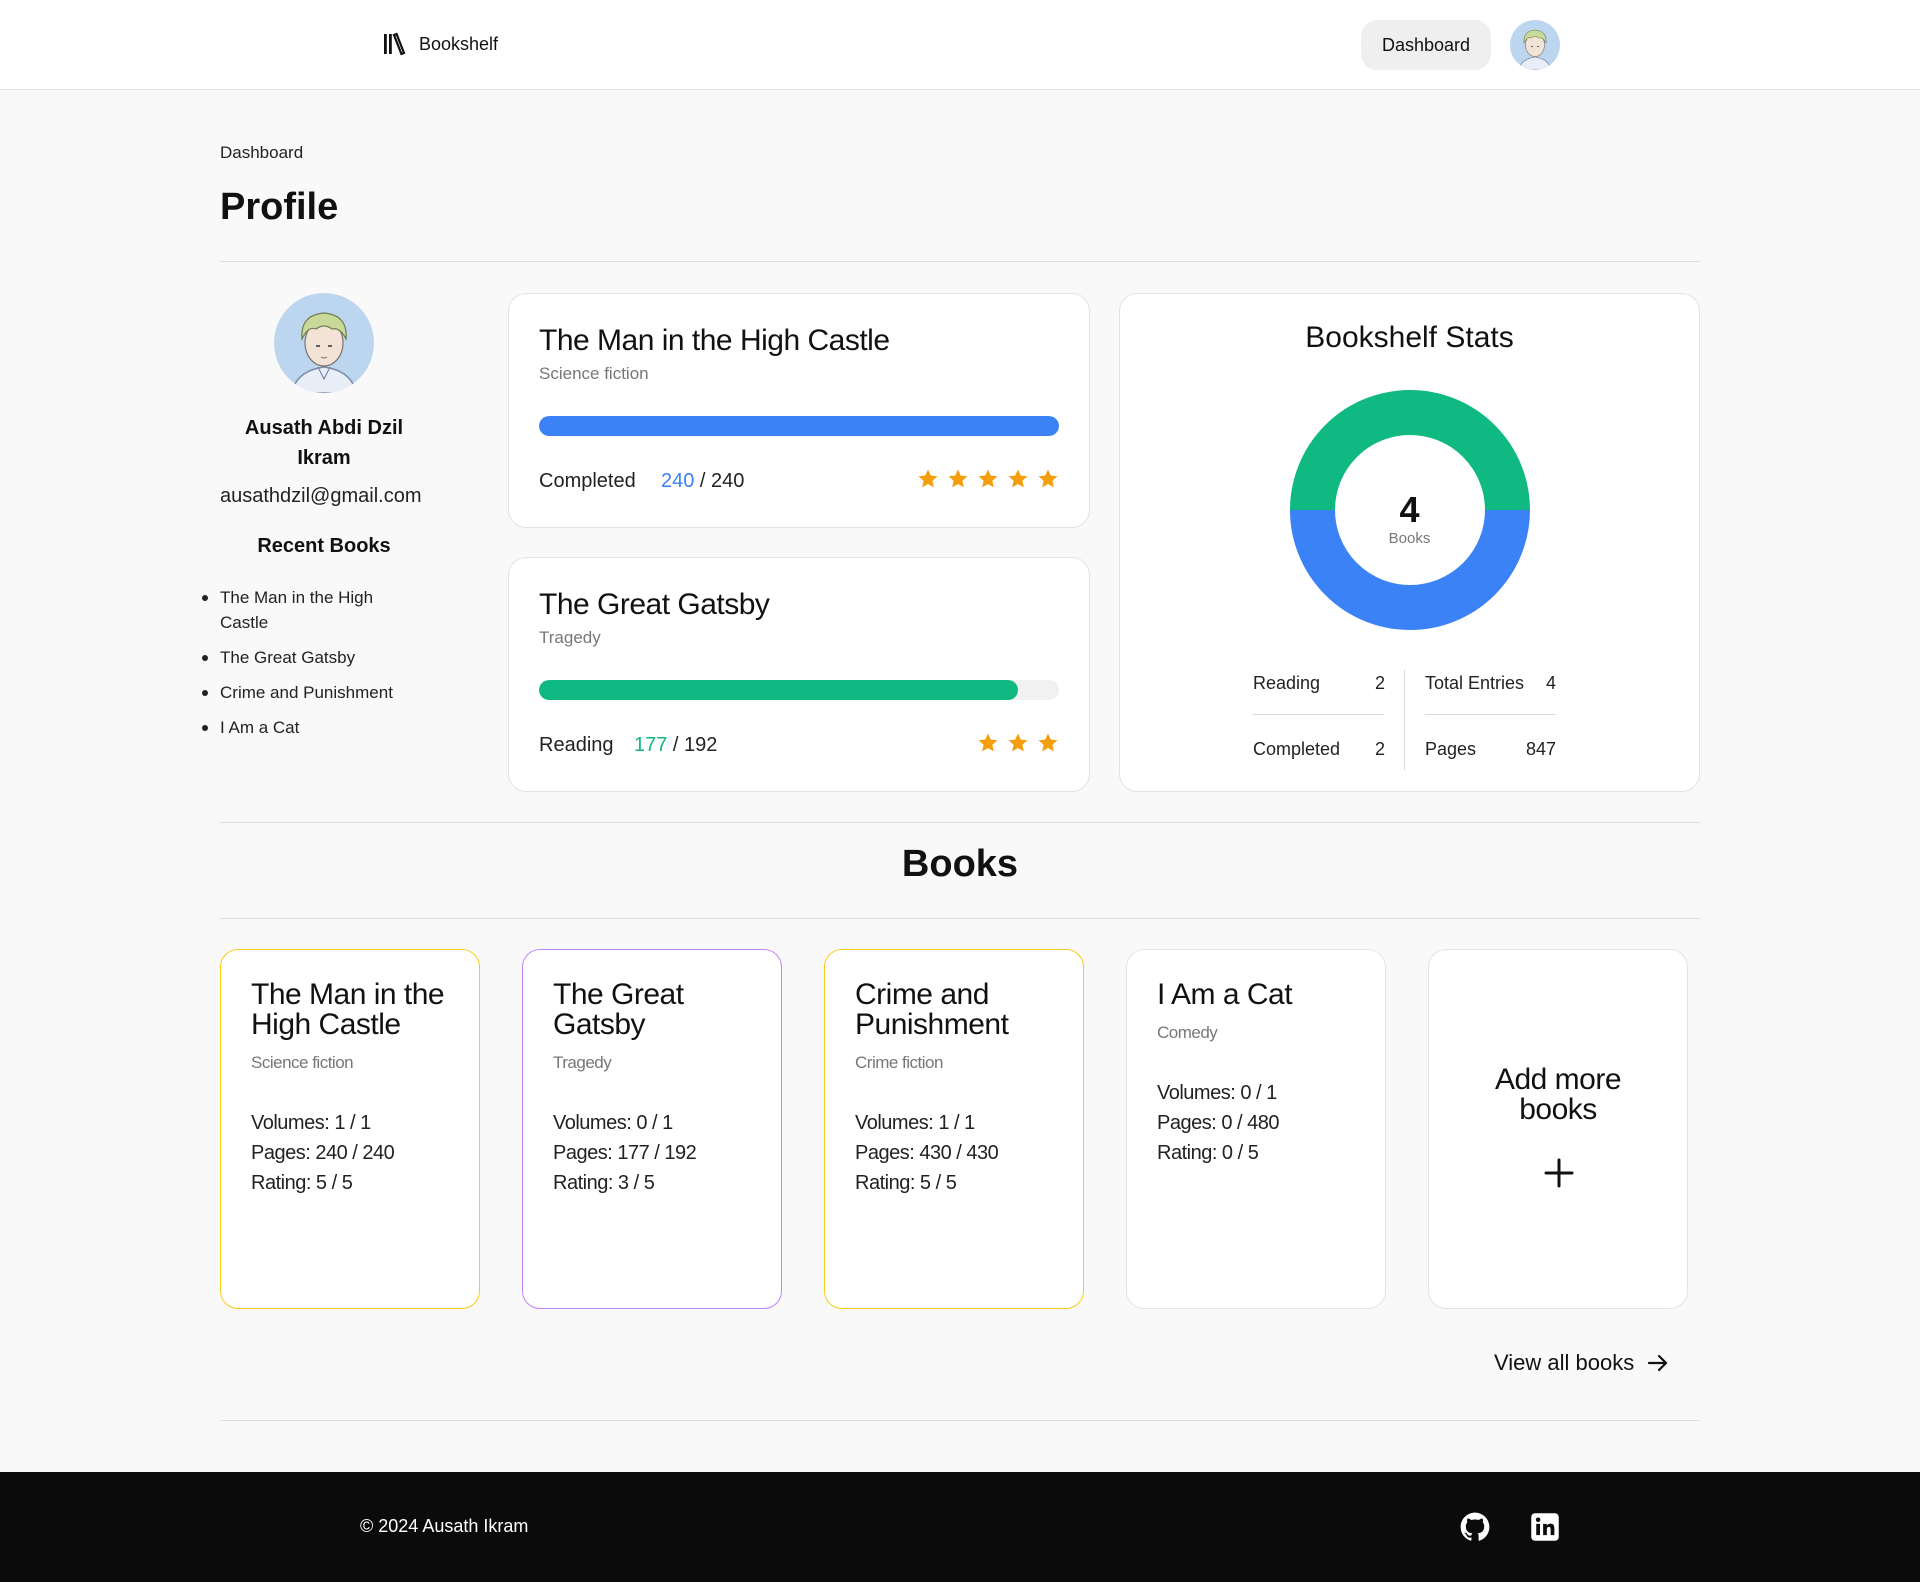 The height and width of the screenshot is (1582, 1920). I want to click on progress-bar, so click(799, 426).